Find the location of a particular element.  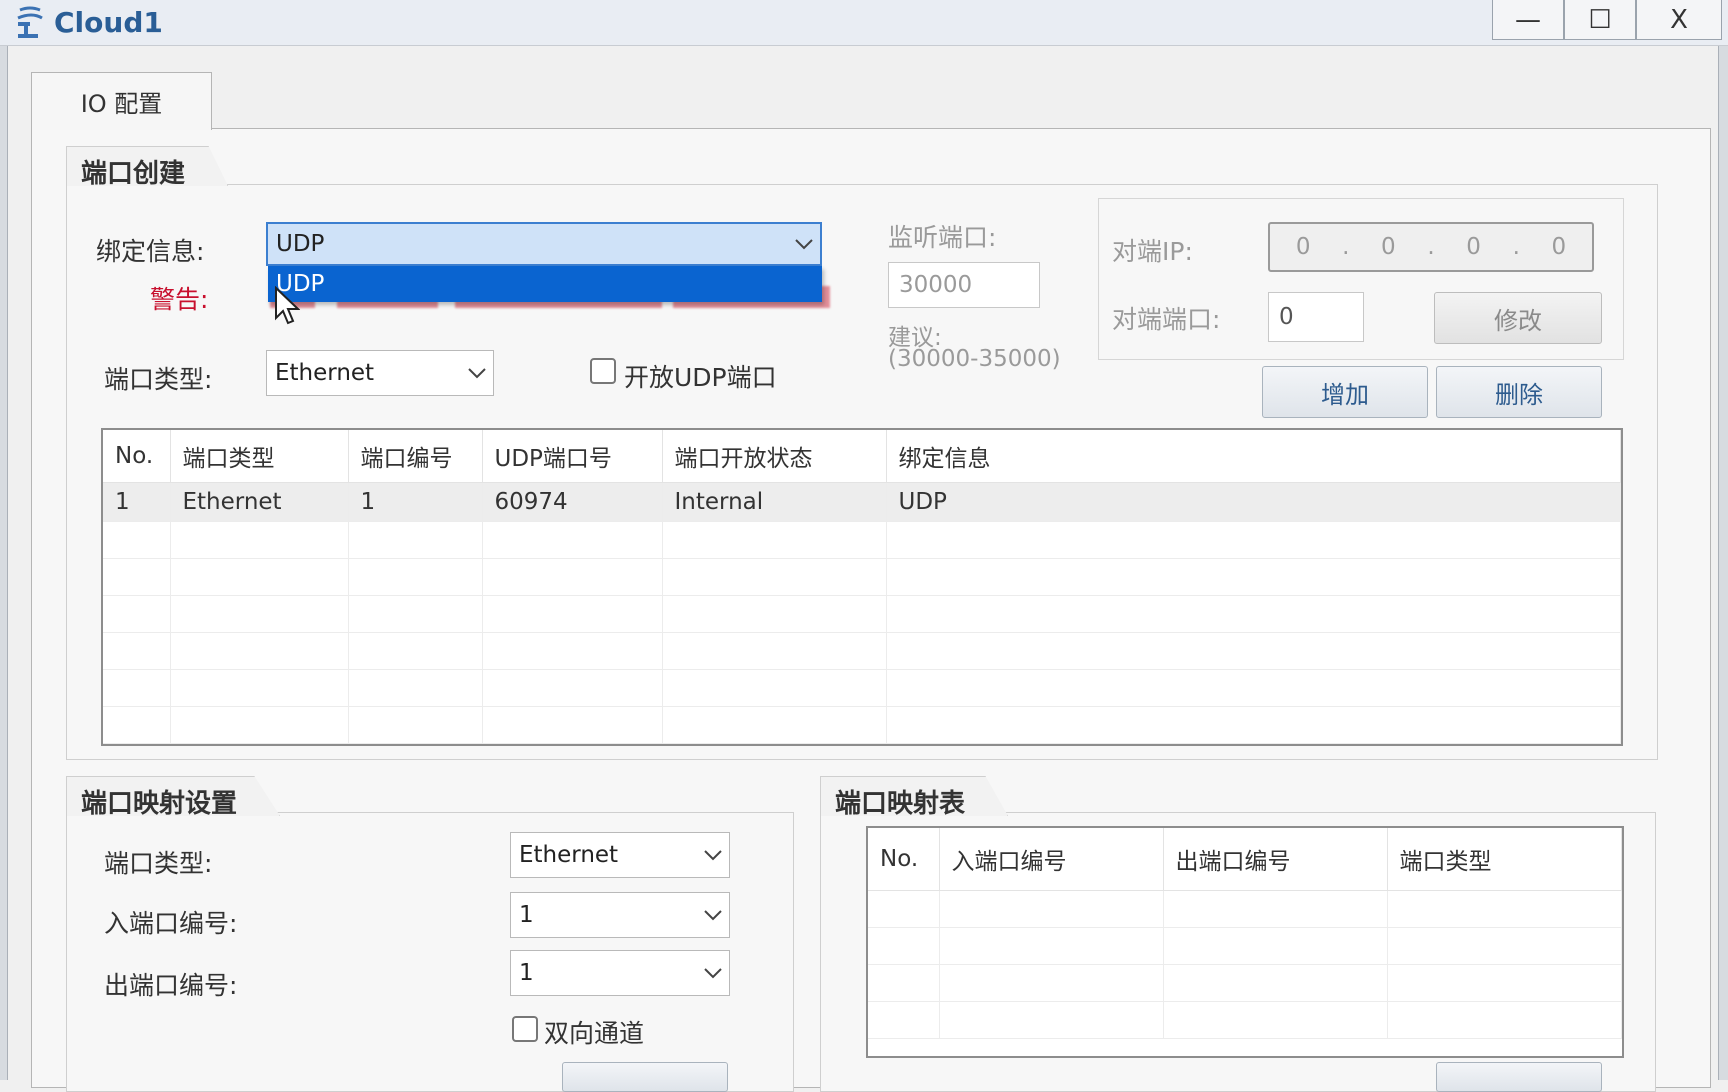

bind-info-label: 绑定信息: is located at coordinates (150, 251).